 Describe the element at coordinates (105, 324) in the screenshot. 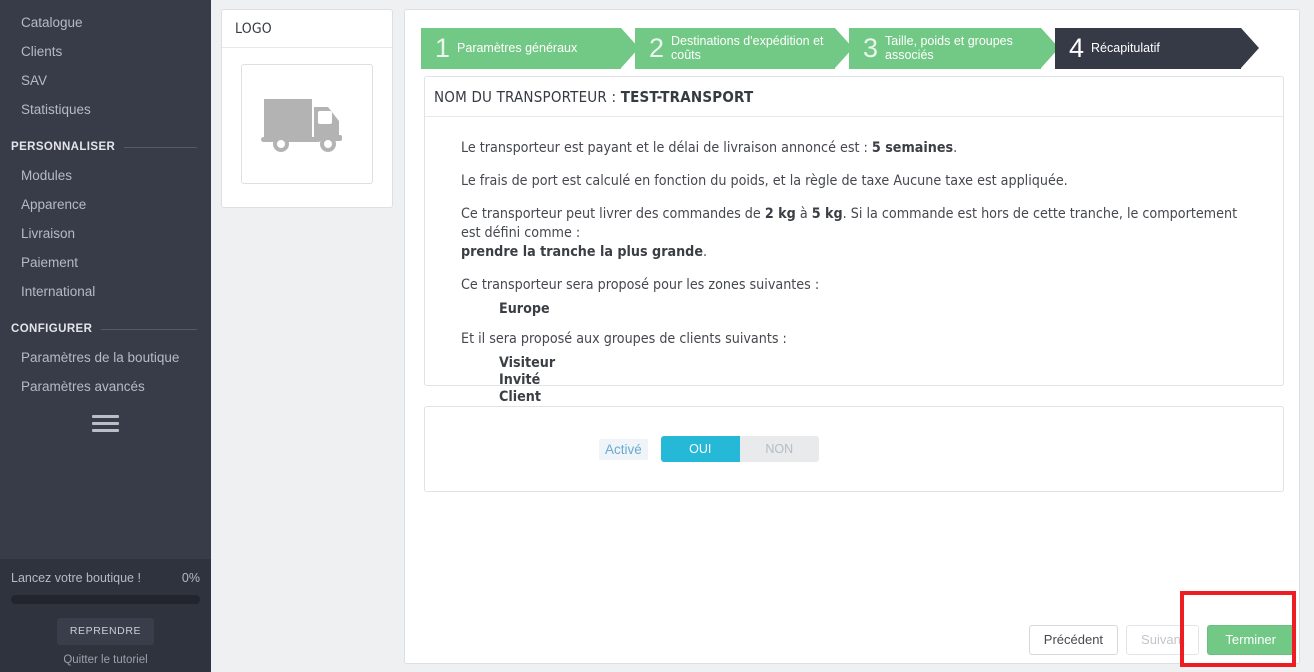

I see `sidebar-section-configurer: CONFIGURER` at that location.